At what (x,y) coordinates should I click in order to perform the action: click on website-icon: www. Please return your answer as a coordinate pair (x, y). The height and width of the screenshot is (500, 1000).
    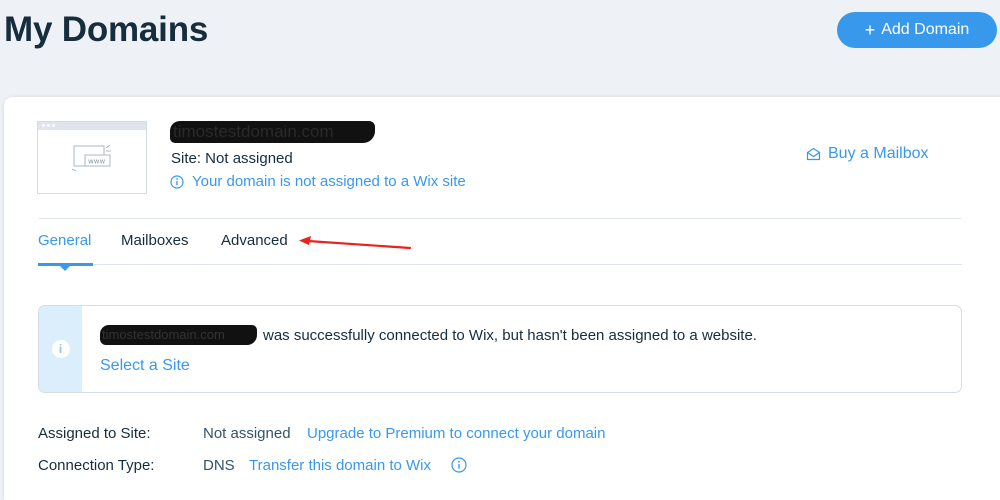
    Looking at the image, I should click on (91, 158).